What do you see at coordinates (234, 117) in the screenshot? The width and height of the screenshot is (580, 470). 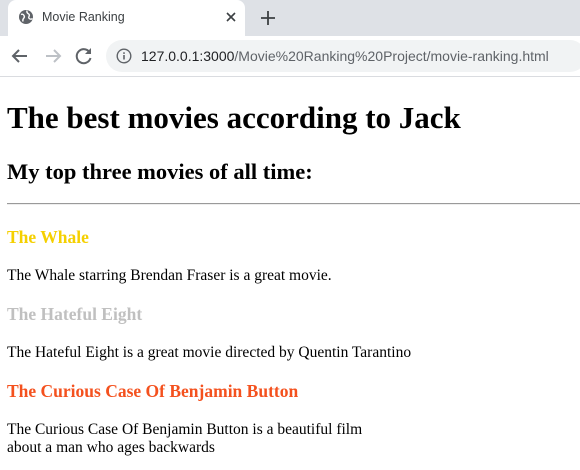 I see `page-title: The best movies according to Jack` at bounding box center [234, 117].